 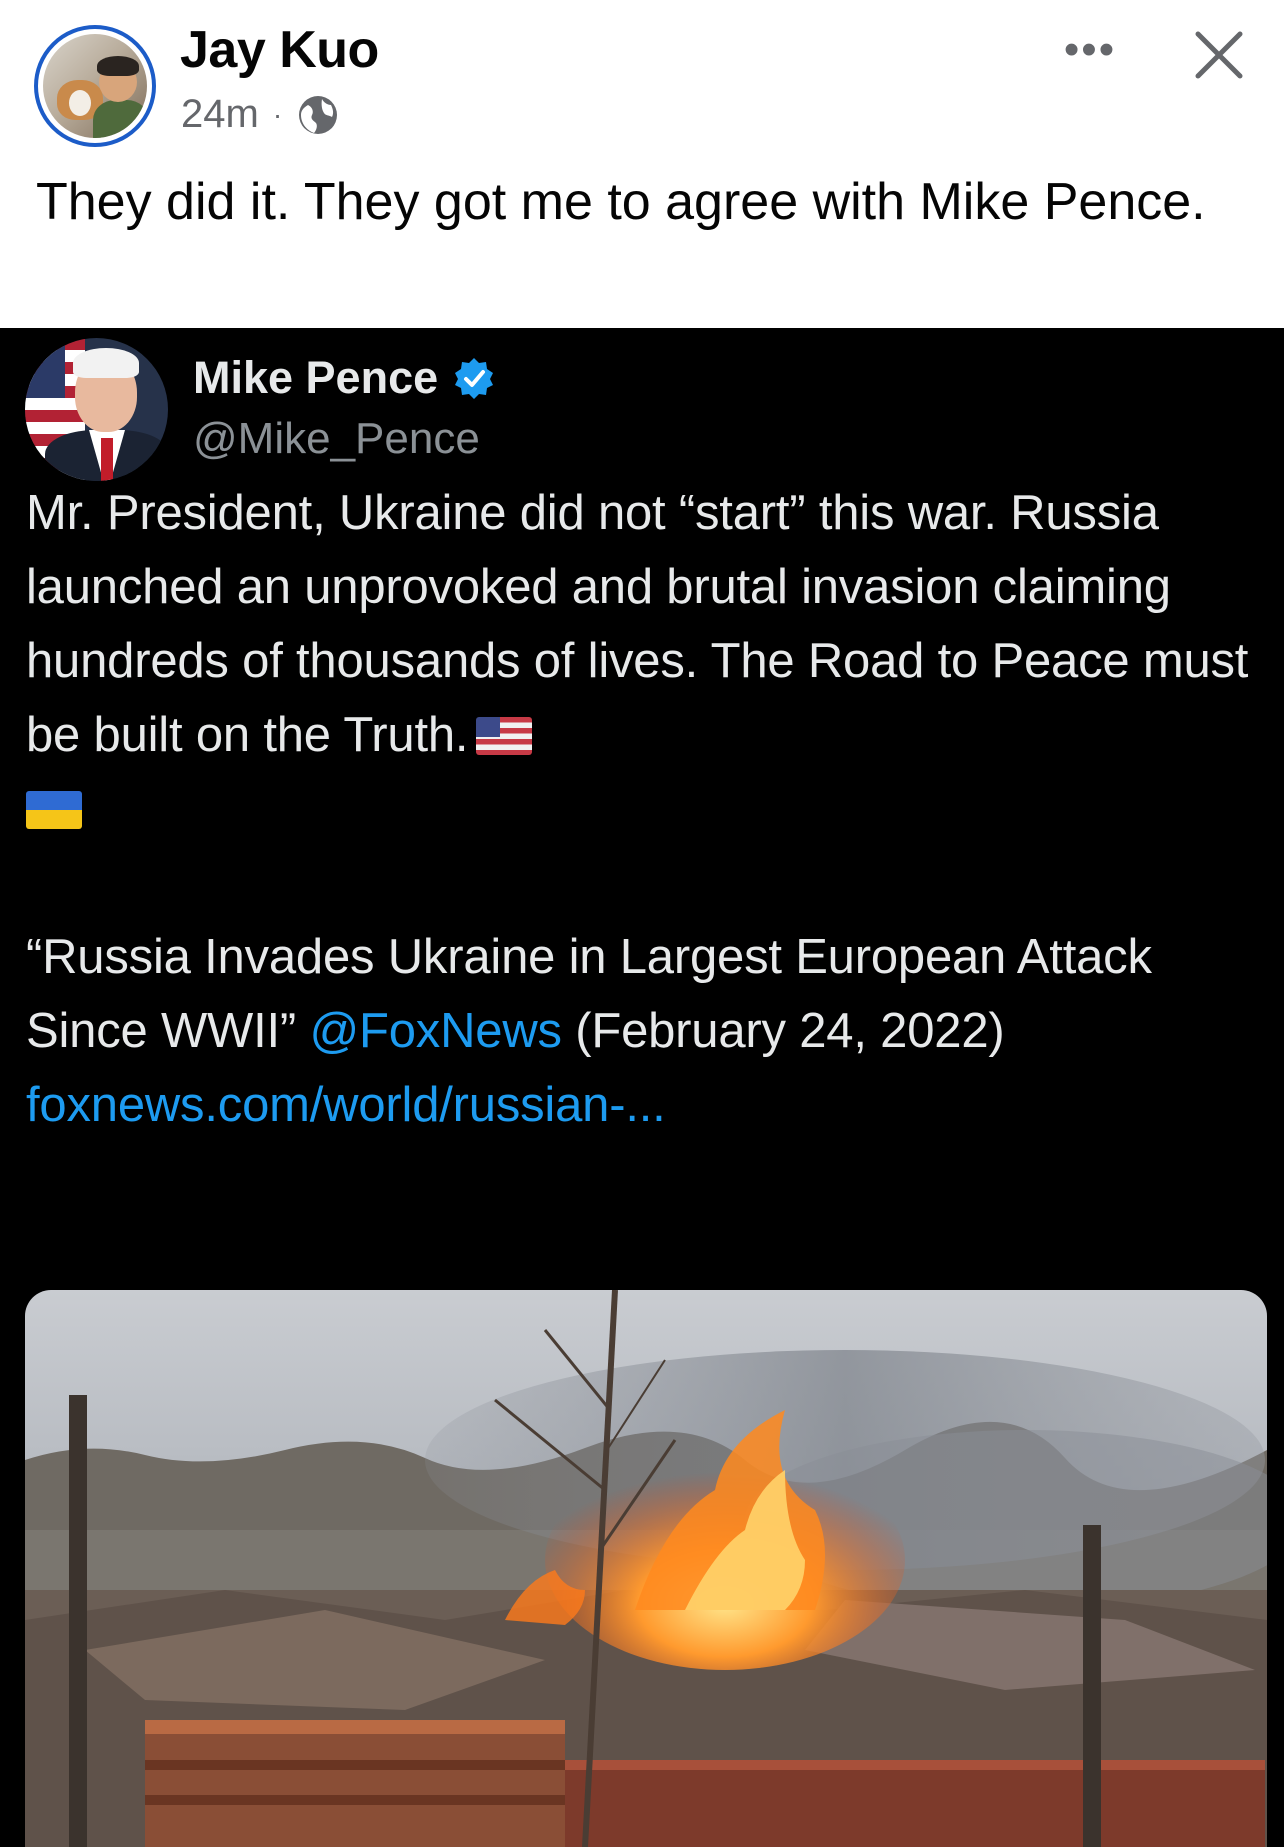 I want to click on tweet-author-name: Mike Pence, so click(x=316, y=377).